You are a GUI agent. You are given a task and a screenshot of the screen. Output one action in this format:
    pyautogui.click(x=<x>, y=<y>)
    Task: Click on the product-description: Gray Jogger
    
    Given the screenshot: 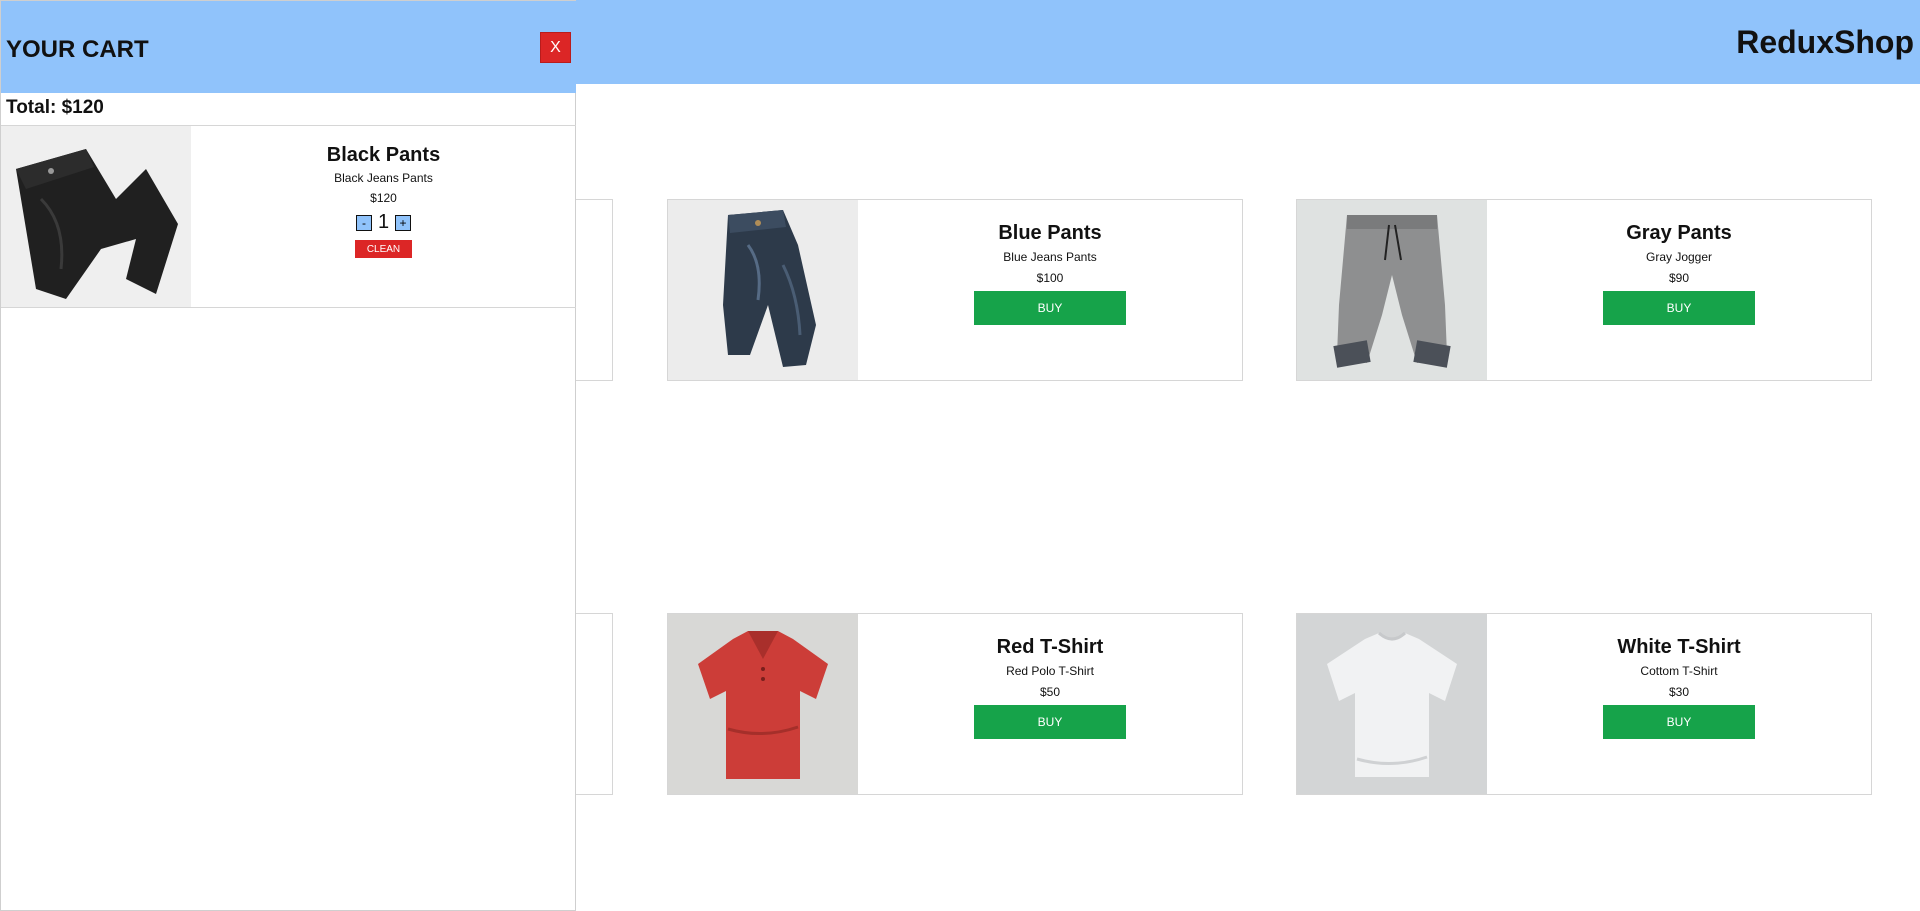 What is the action you would take?
    pyautogui.click(x=1679, y=257)
    